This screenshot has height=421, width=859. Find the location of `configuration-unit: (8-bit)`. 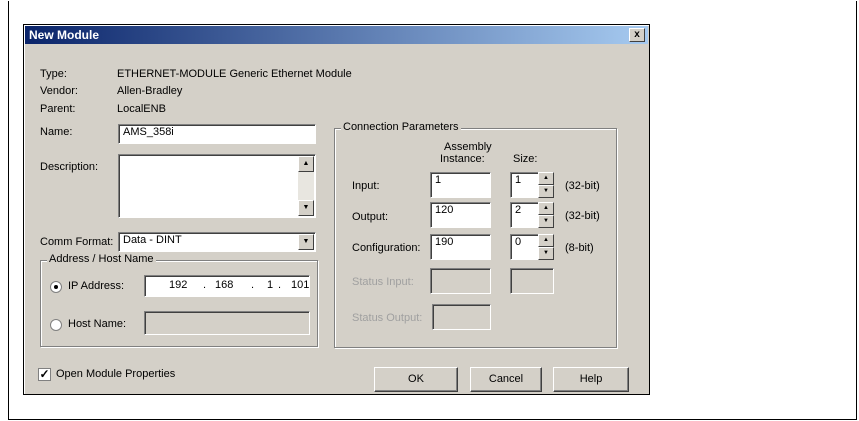

configuration-unit: (8-bit) is located at coordinates (579, 248).